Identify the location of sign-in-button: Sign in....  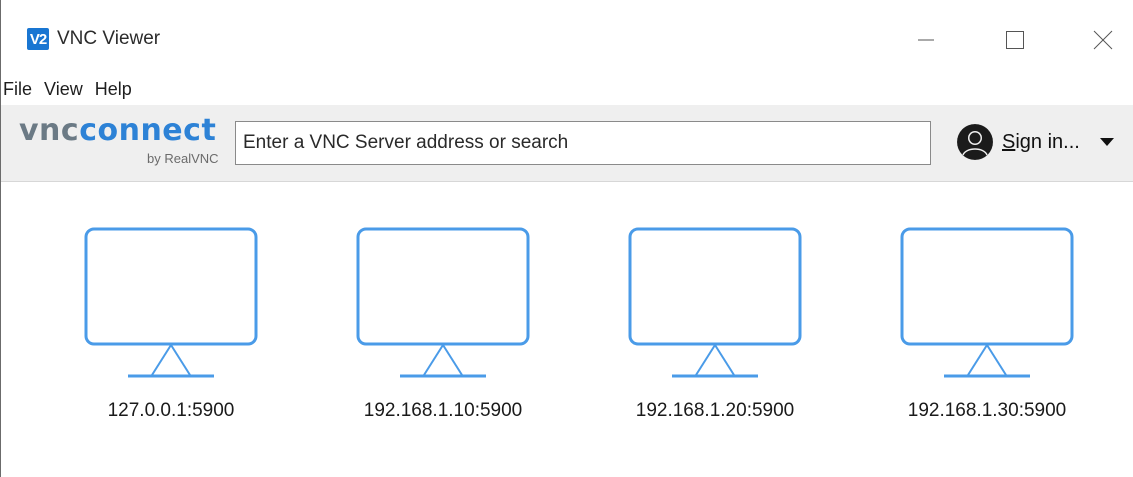
(1044, 142).